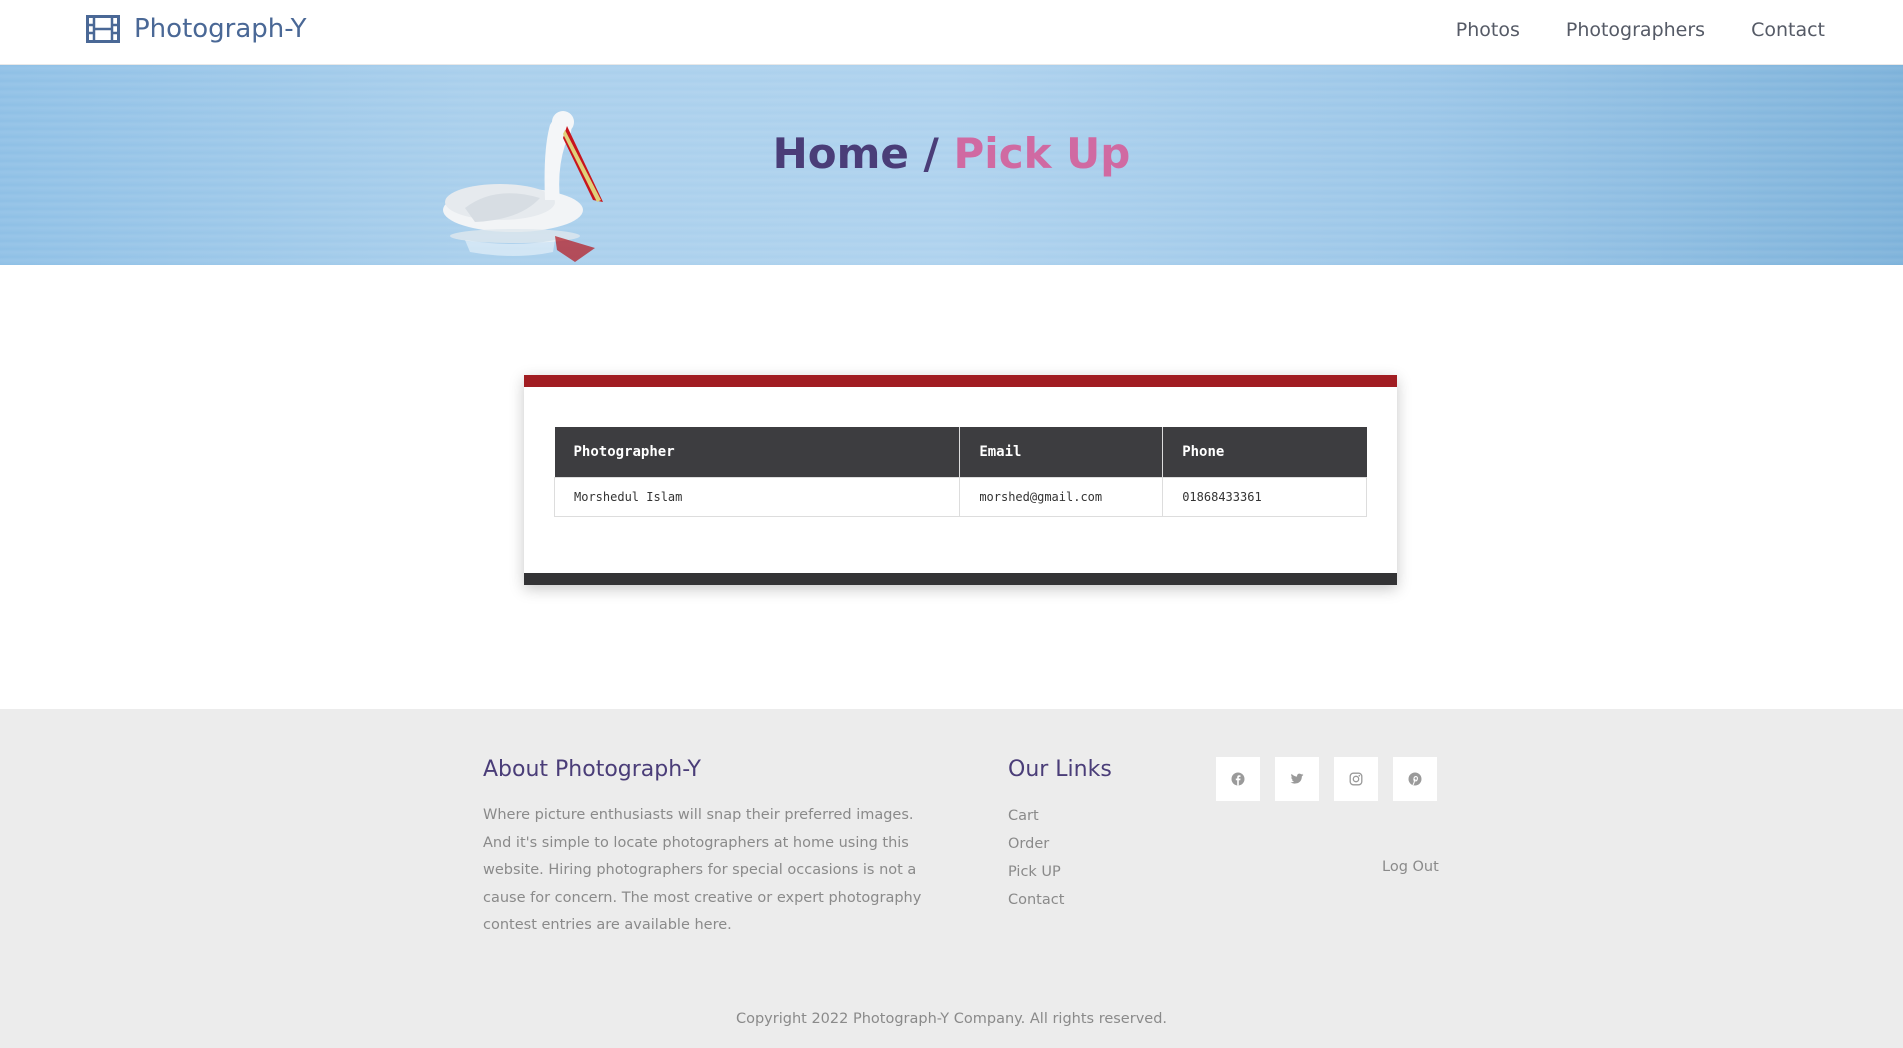  I want to click on breadcrumb: Home / Pick Up, so click(951, 153).